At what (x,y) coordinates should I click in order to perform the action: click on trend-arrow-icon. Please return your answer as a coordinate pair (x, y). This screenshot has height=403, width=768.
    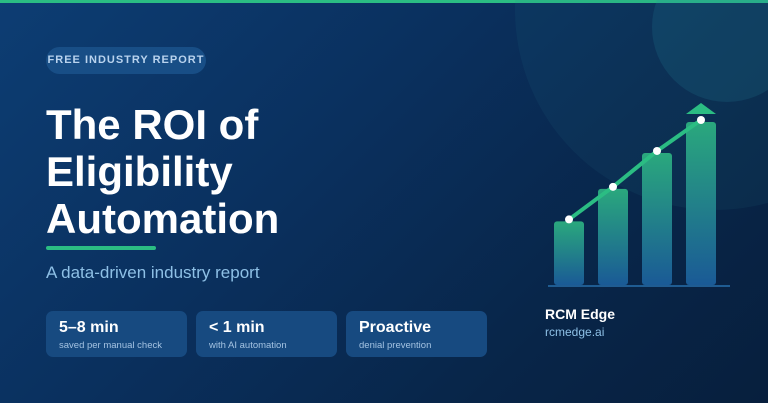
    Looking at the image, I should click on (701, 108).